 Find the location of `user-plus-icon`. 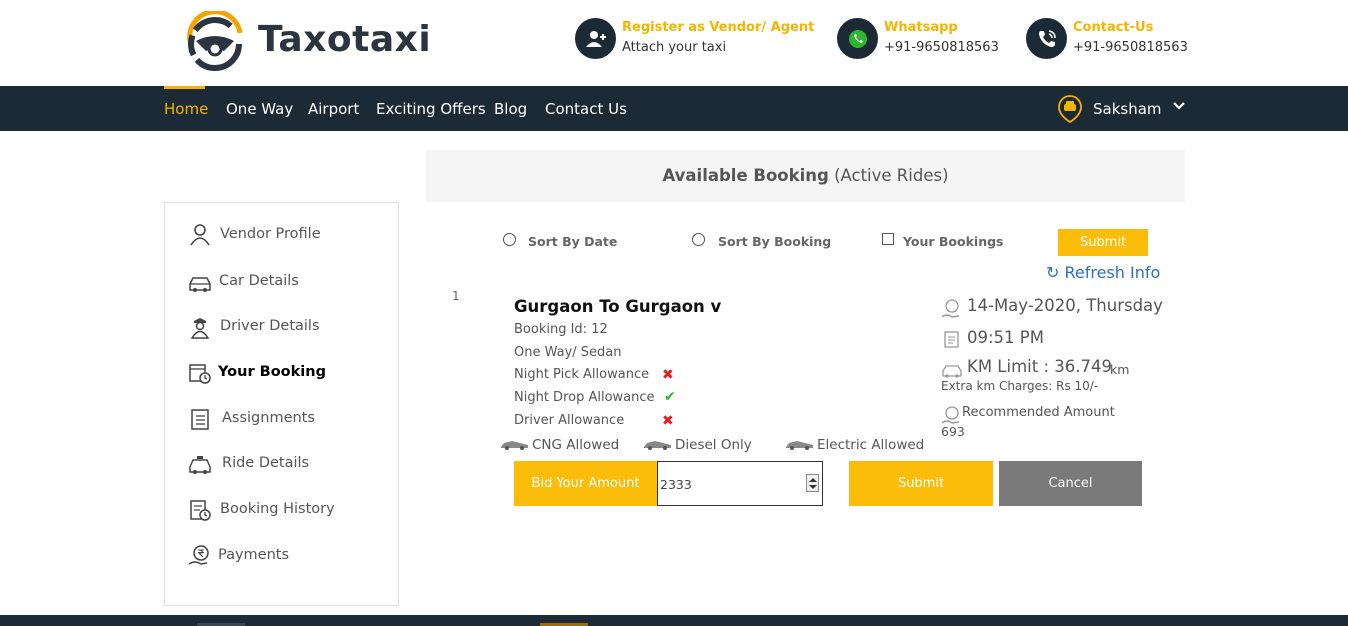

user-plus-icon is located at coordinates (595, 38).